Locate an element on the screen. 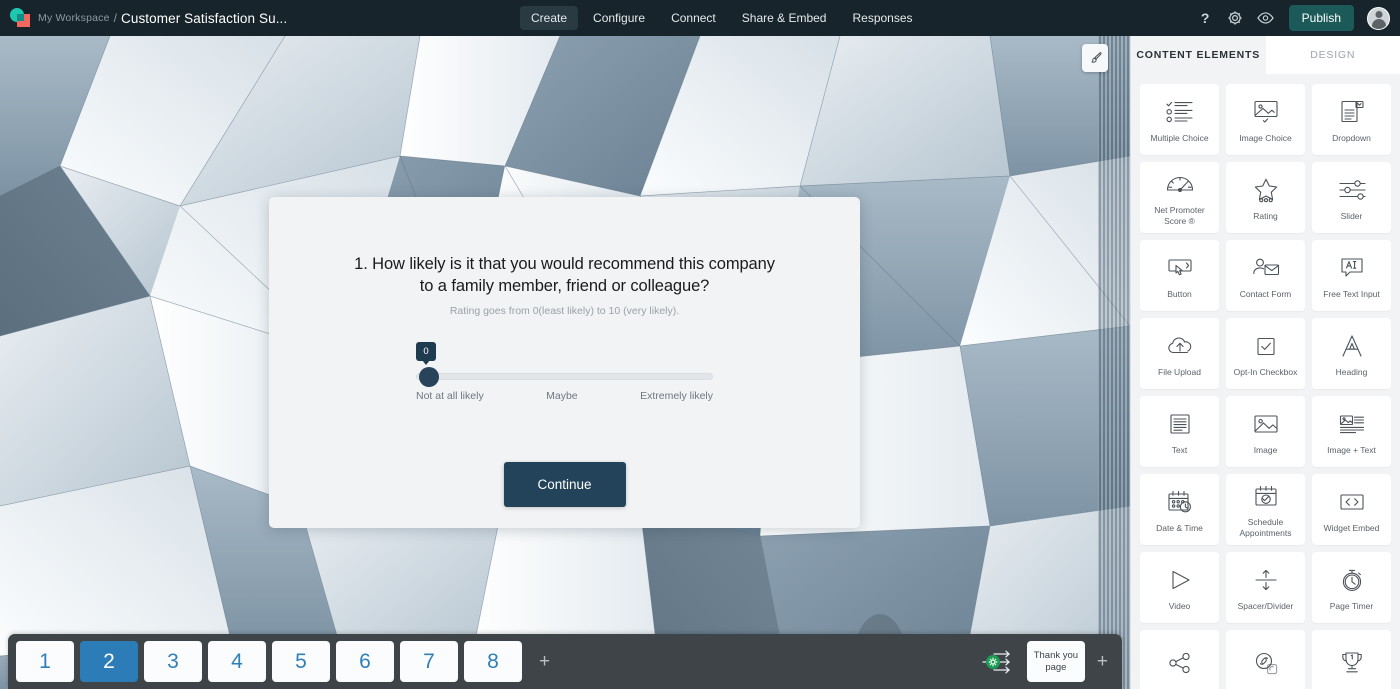  trophy-icon is located at coordinates (1352, 663).